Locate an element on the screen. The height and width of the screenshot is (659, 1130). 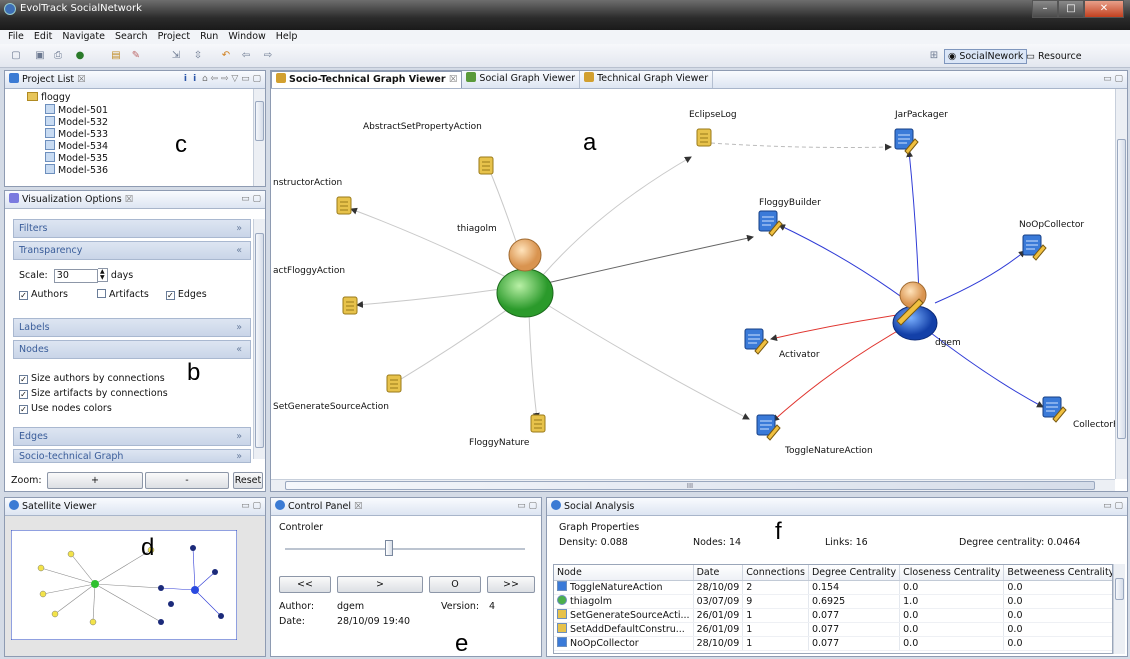
version-slider-track is located at coordinates (405, 549).